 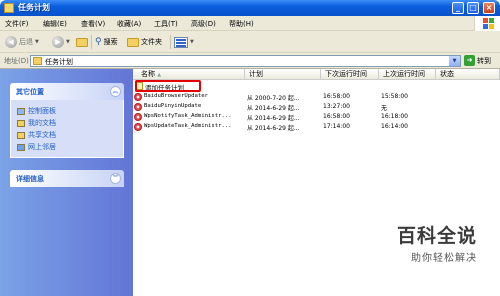 I want to click on link-my-documents: 我的文档, so click(x=36, y=123).